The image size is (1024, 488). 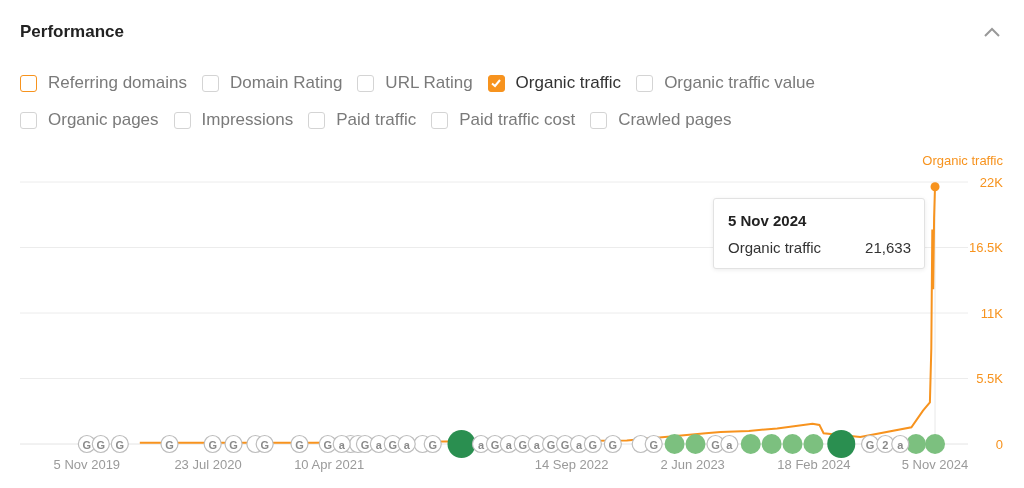 What do you see at coordinates (768, 220) in the screenshot?
I see `tooltip-date: 5 Nov 2024` at bounding box center [768, 220].